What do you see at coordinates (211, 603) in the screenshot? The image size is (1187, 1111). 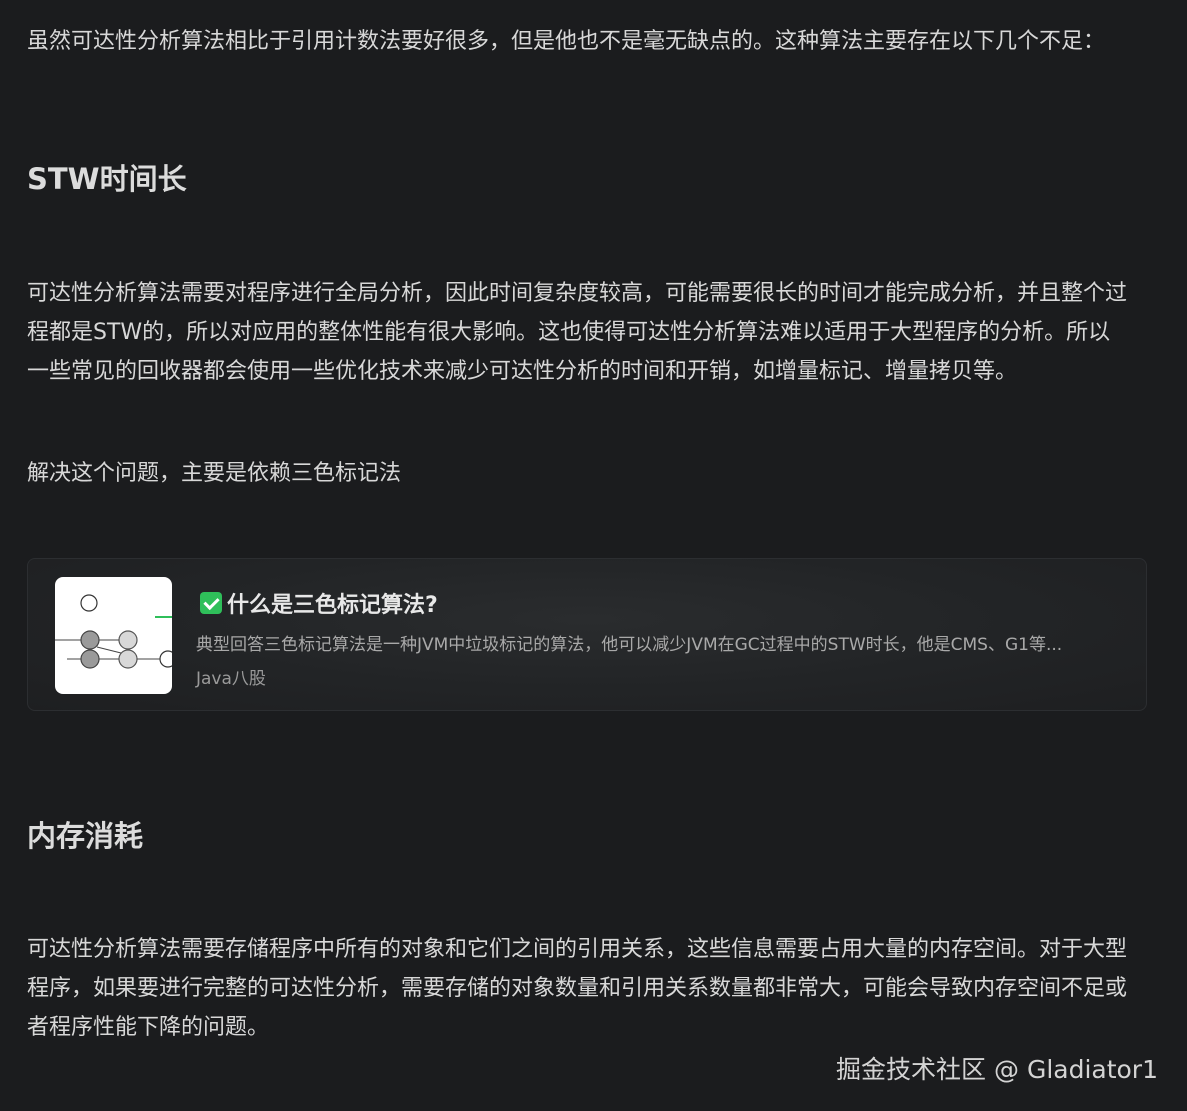 I see `check-icon` at bounding box center [211, 603].